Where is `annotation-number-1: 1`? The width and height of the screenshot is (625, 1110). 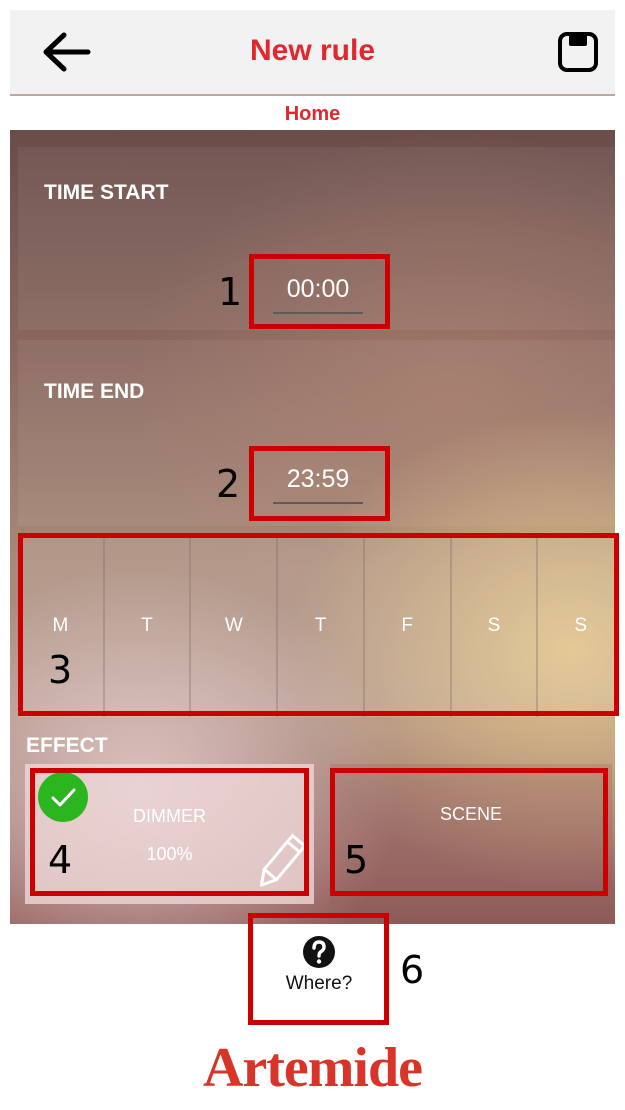 annotation-number-1: 1 is located at coordinates (230, 292).